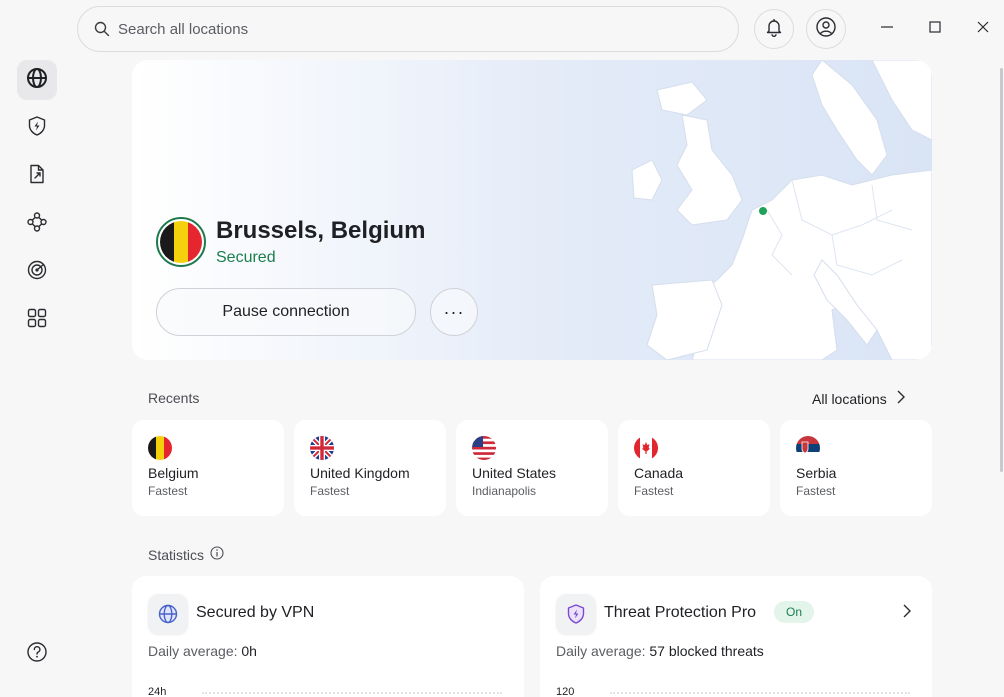  What do you see at coordinates (794, 612) in the screenshot?
I see `threat-status-badge: On` at bounding box center [794, 612].